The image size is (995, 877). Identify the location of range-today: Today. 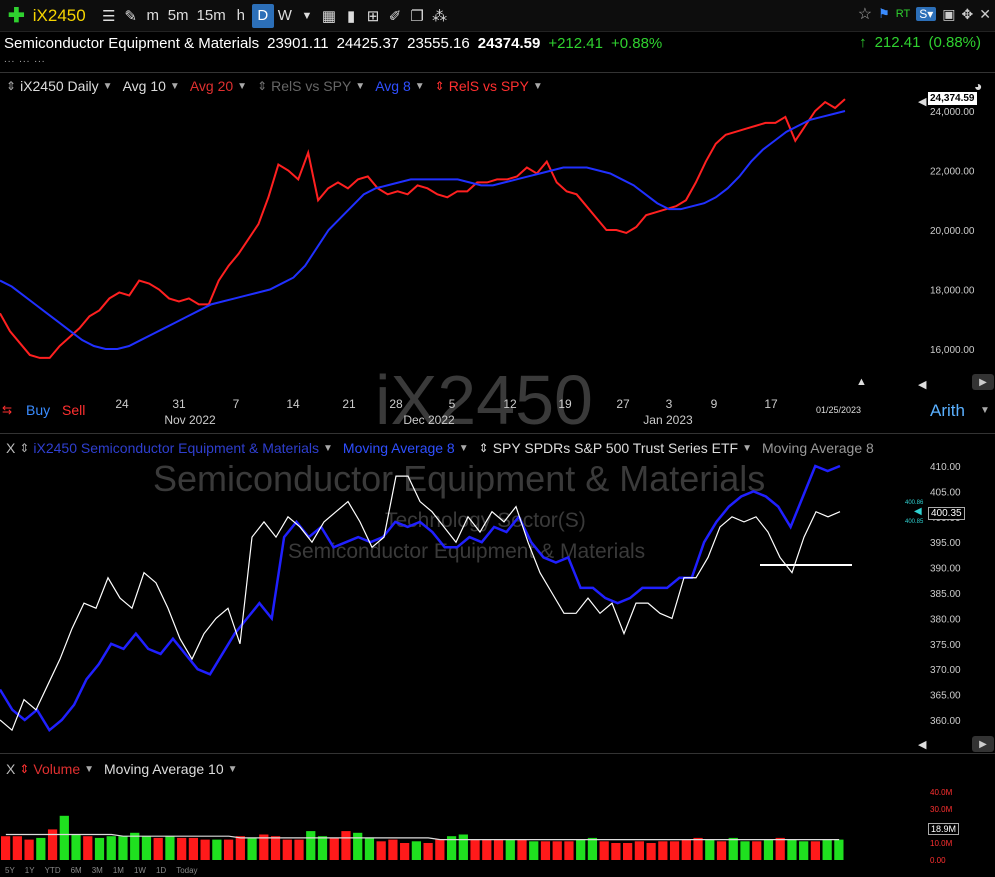
(186, 871).